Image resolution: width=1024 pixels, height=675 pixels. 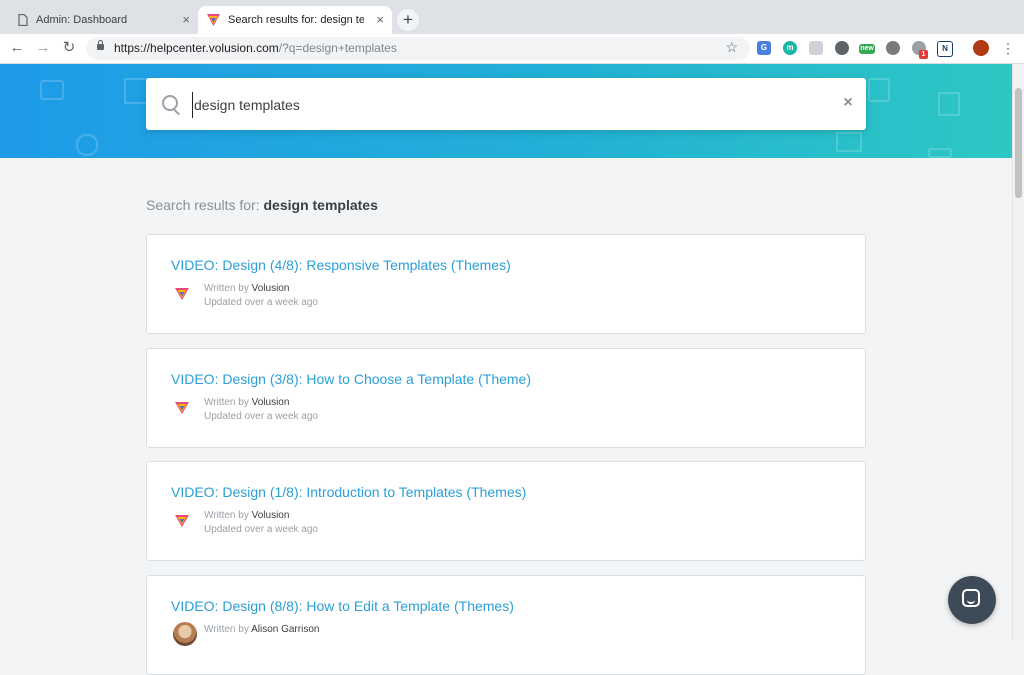 I want to click on new-extension-icon: new, so click(x=867, y=49).